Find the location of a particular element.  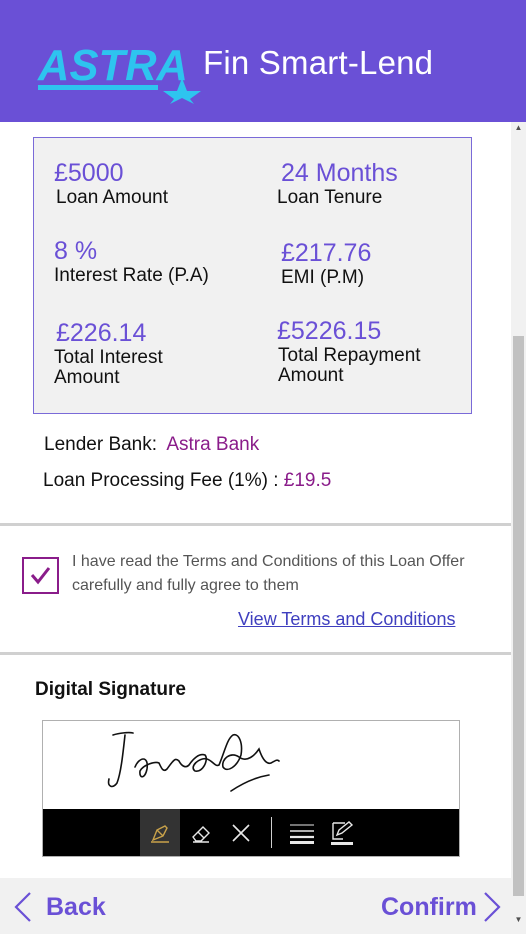

signature-title: Digital Signature is located at coordinates (110, 689).